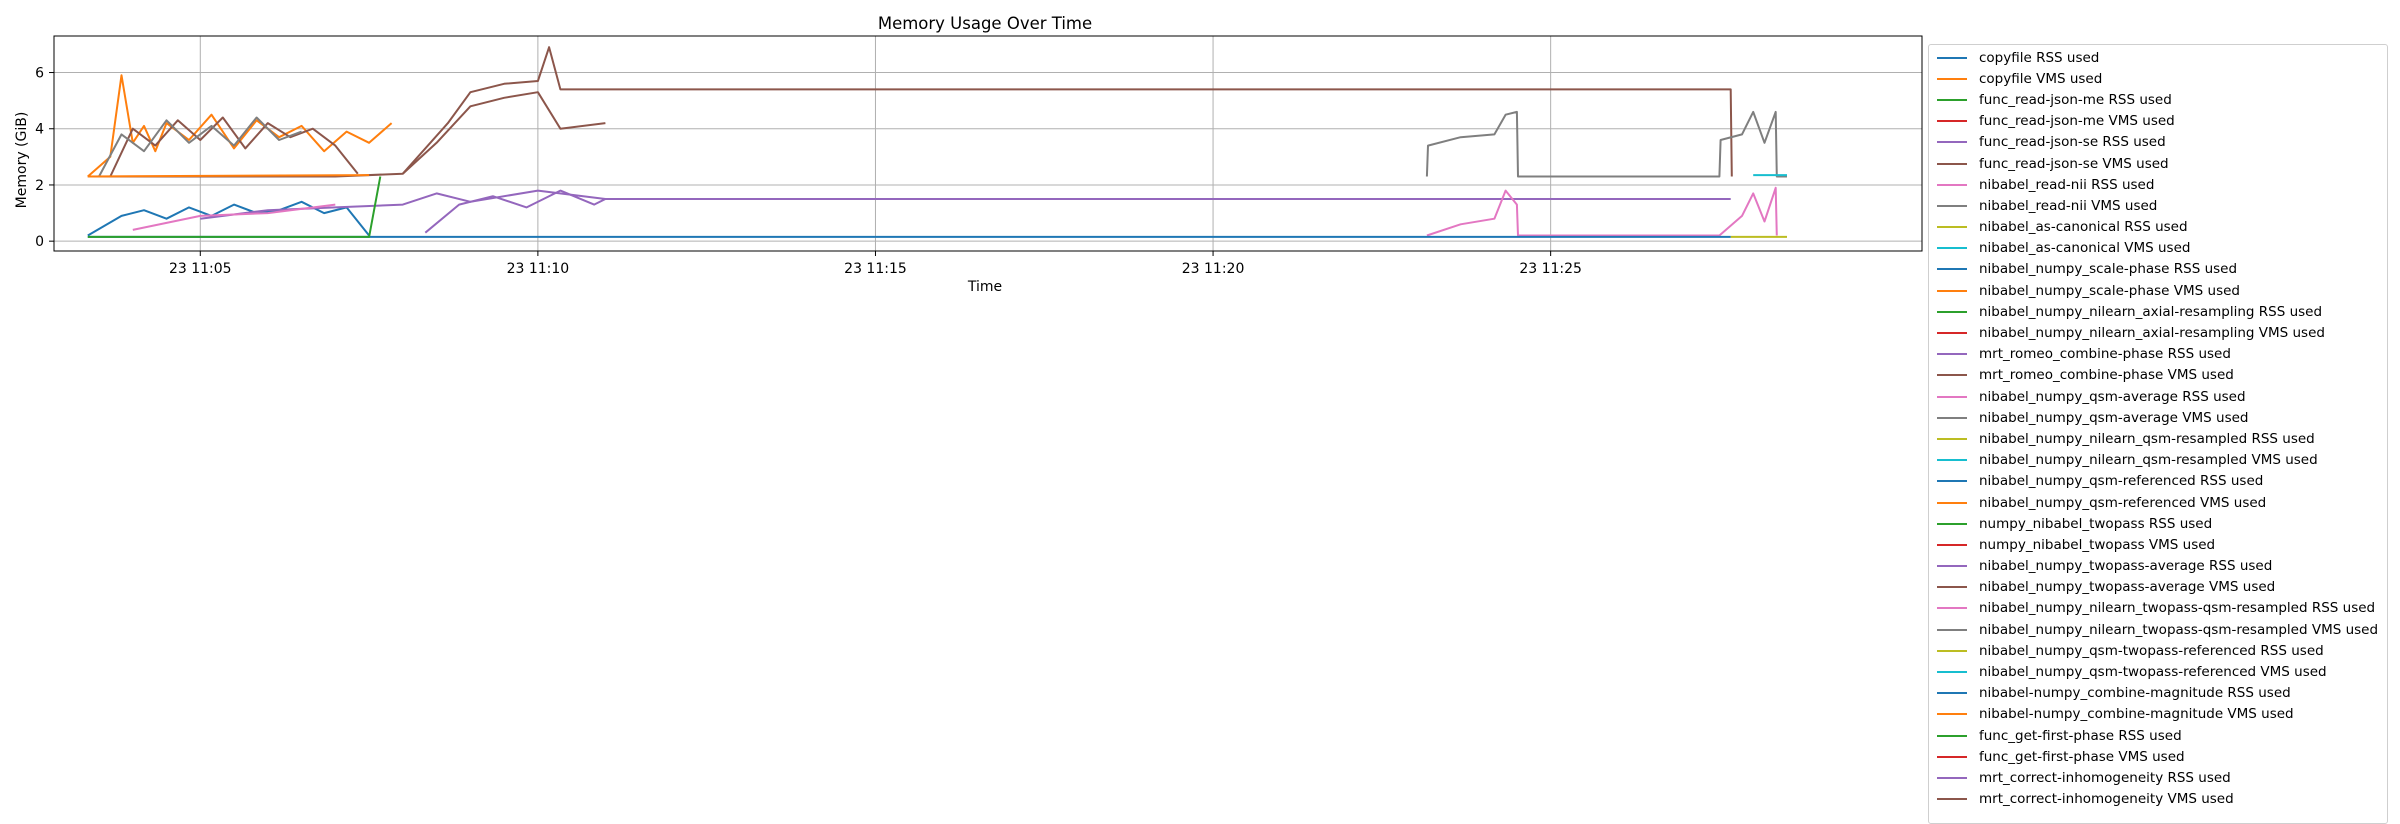  I want to click on legend-entry: func_read-json-se VMS used, so click(2158, 163).